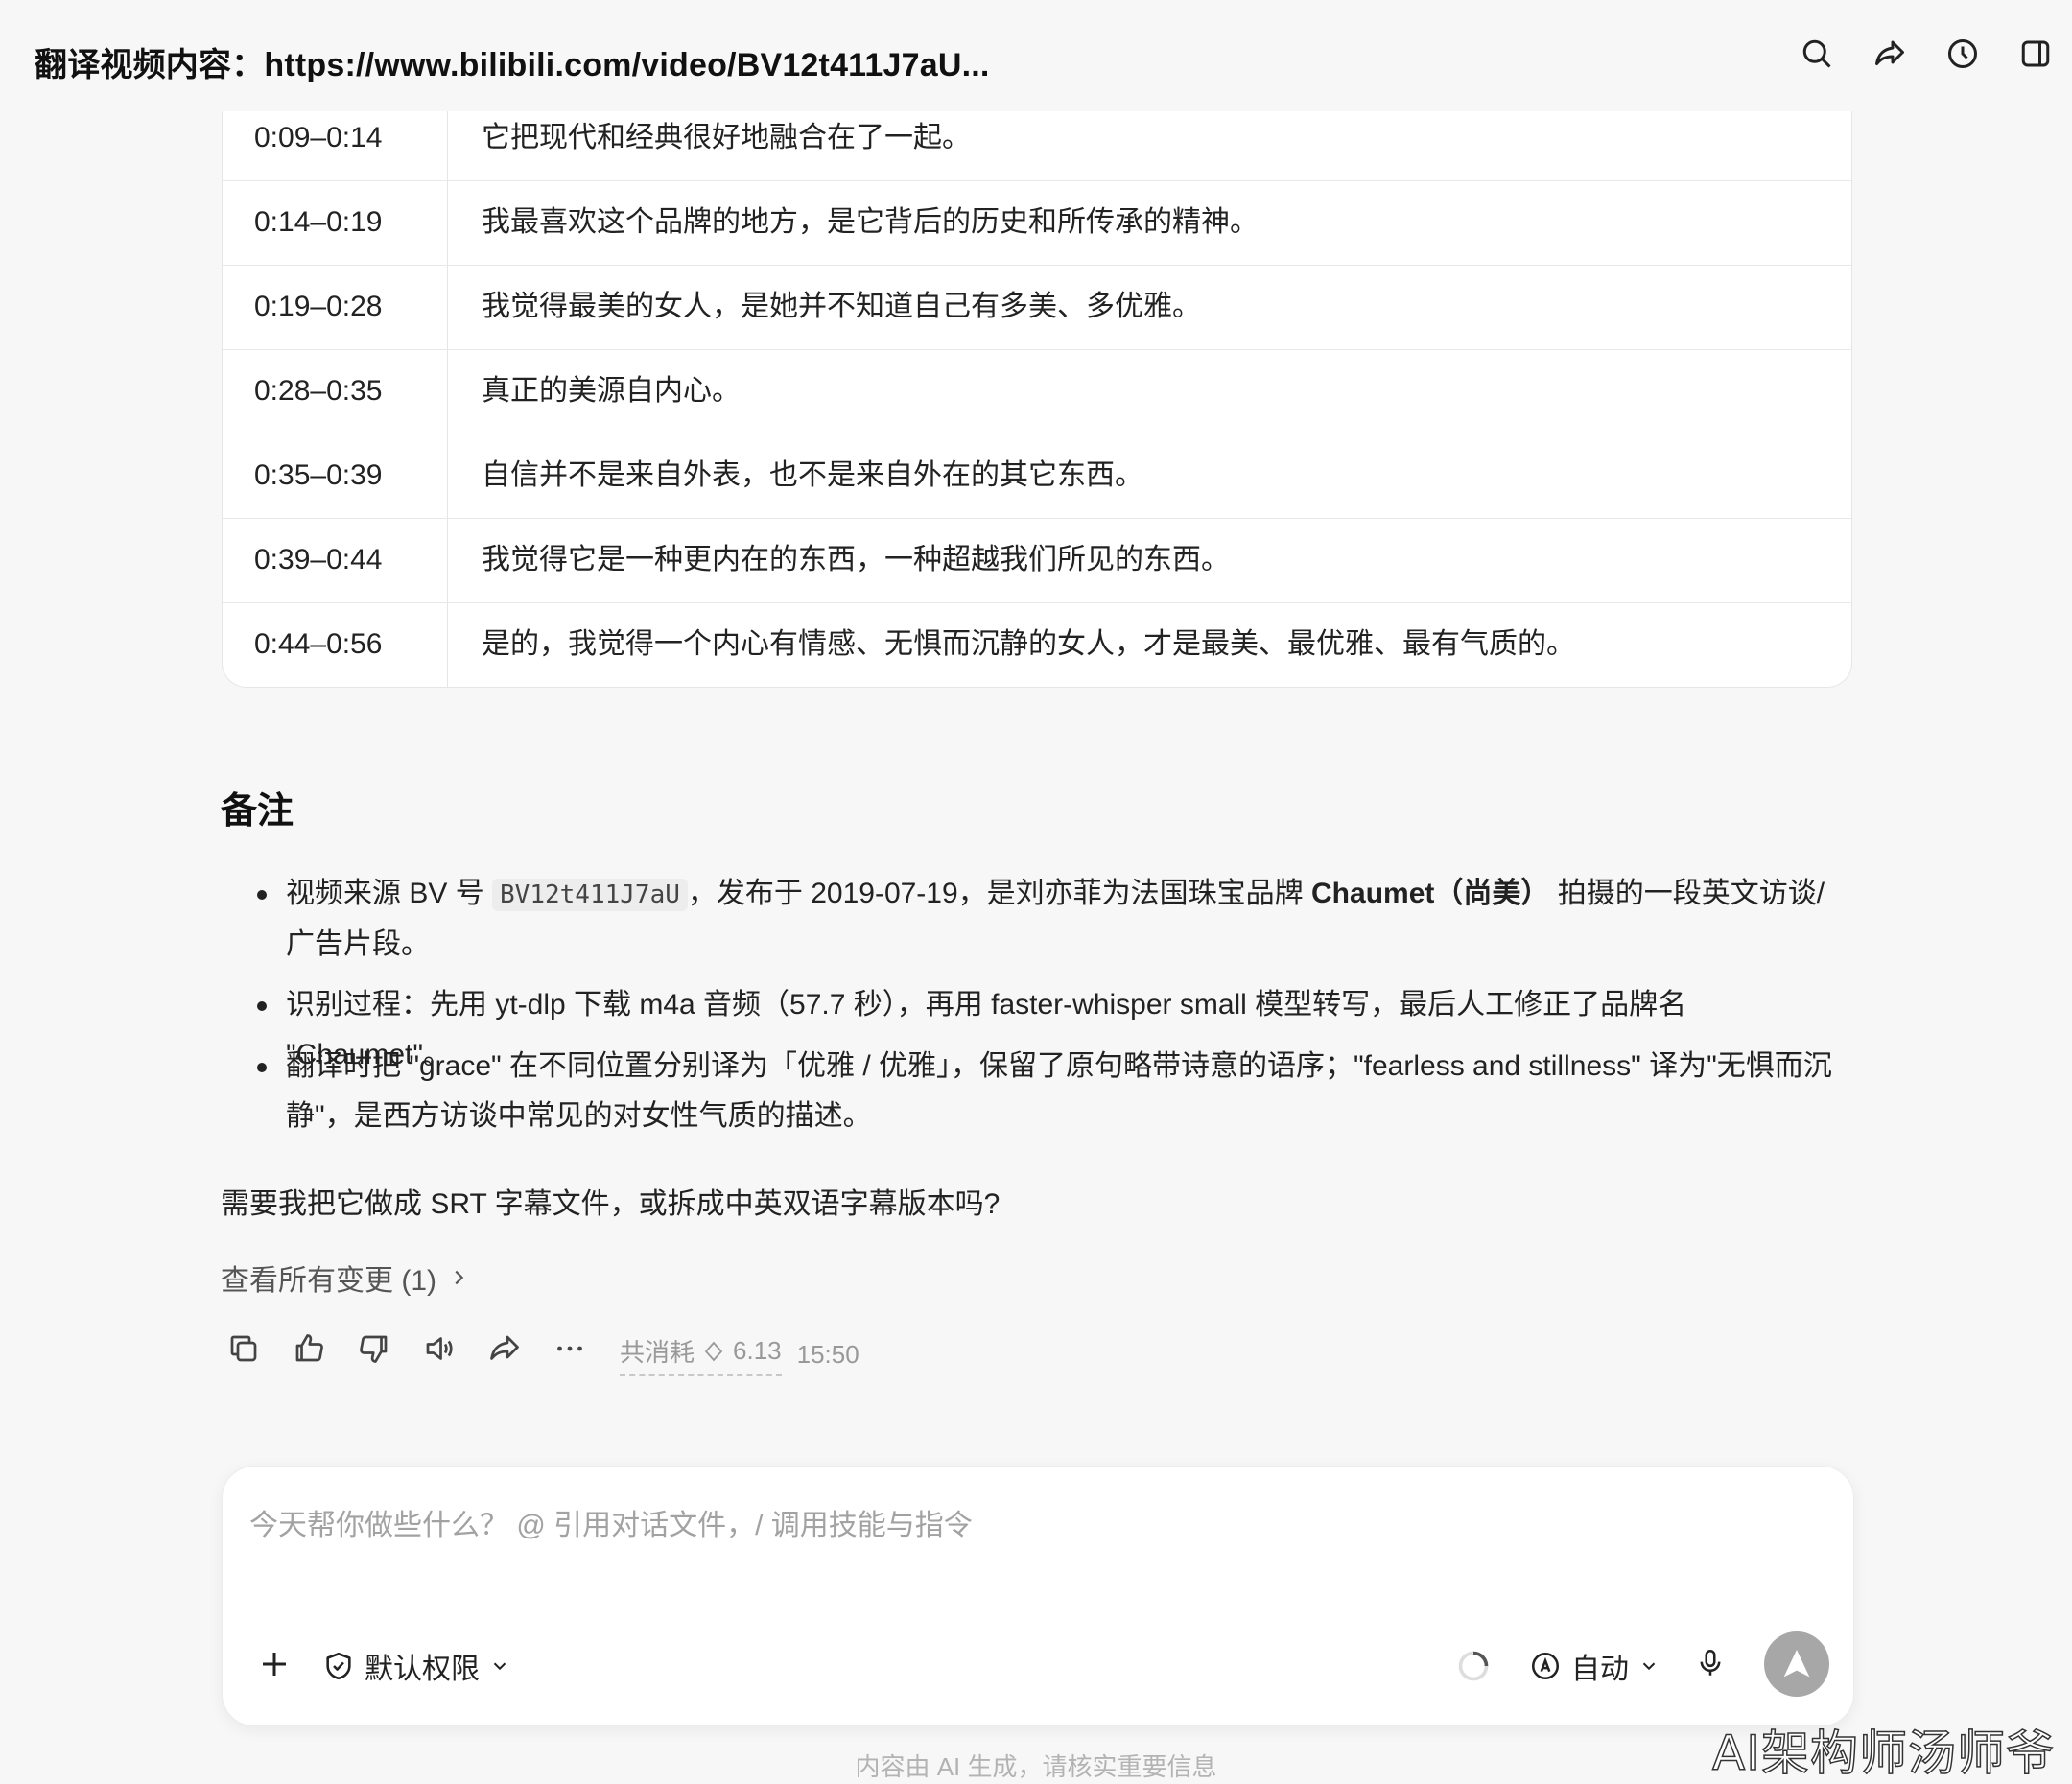  I want to click on text-cell: 我觉得最美的女人，是她并不知道自己有多美、多优雅。, so click(841, 306).